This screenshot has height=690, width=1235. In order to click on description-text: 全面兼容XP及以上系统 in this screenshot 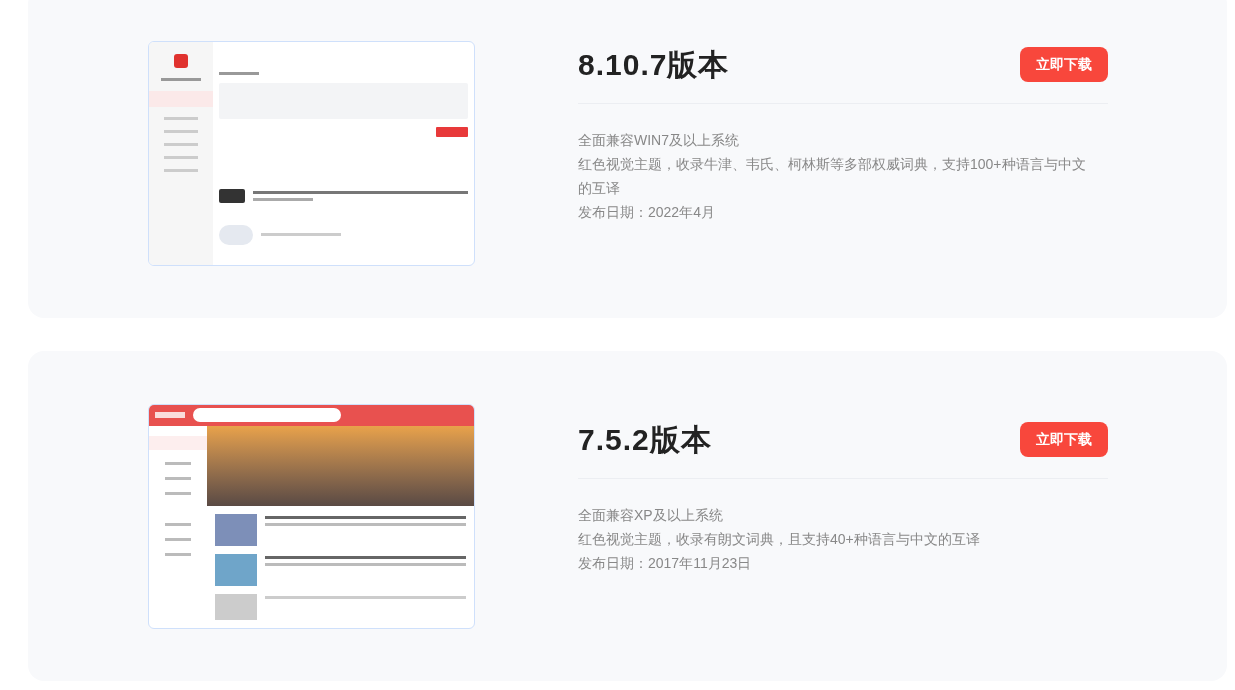, I will do `click(651, 515)`.